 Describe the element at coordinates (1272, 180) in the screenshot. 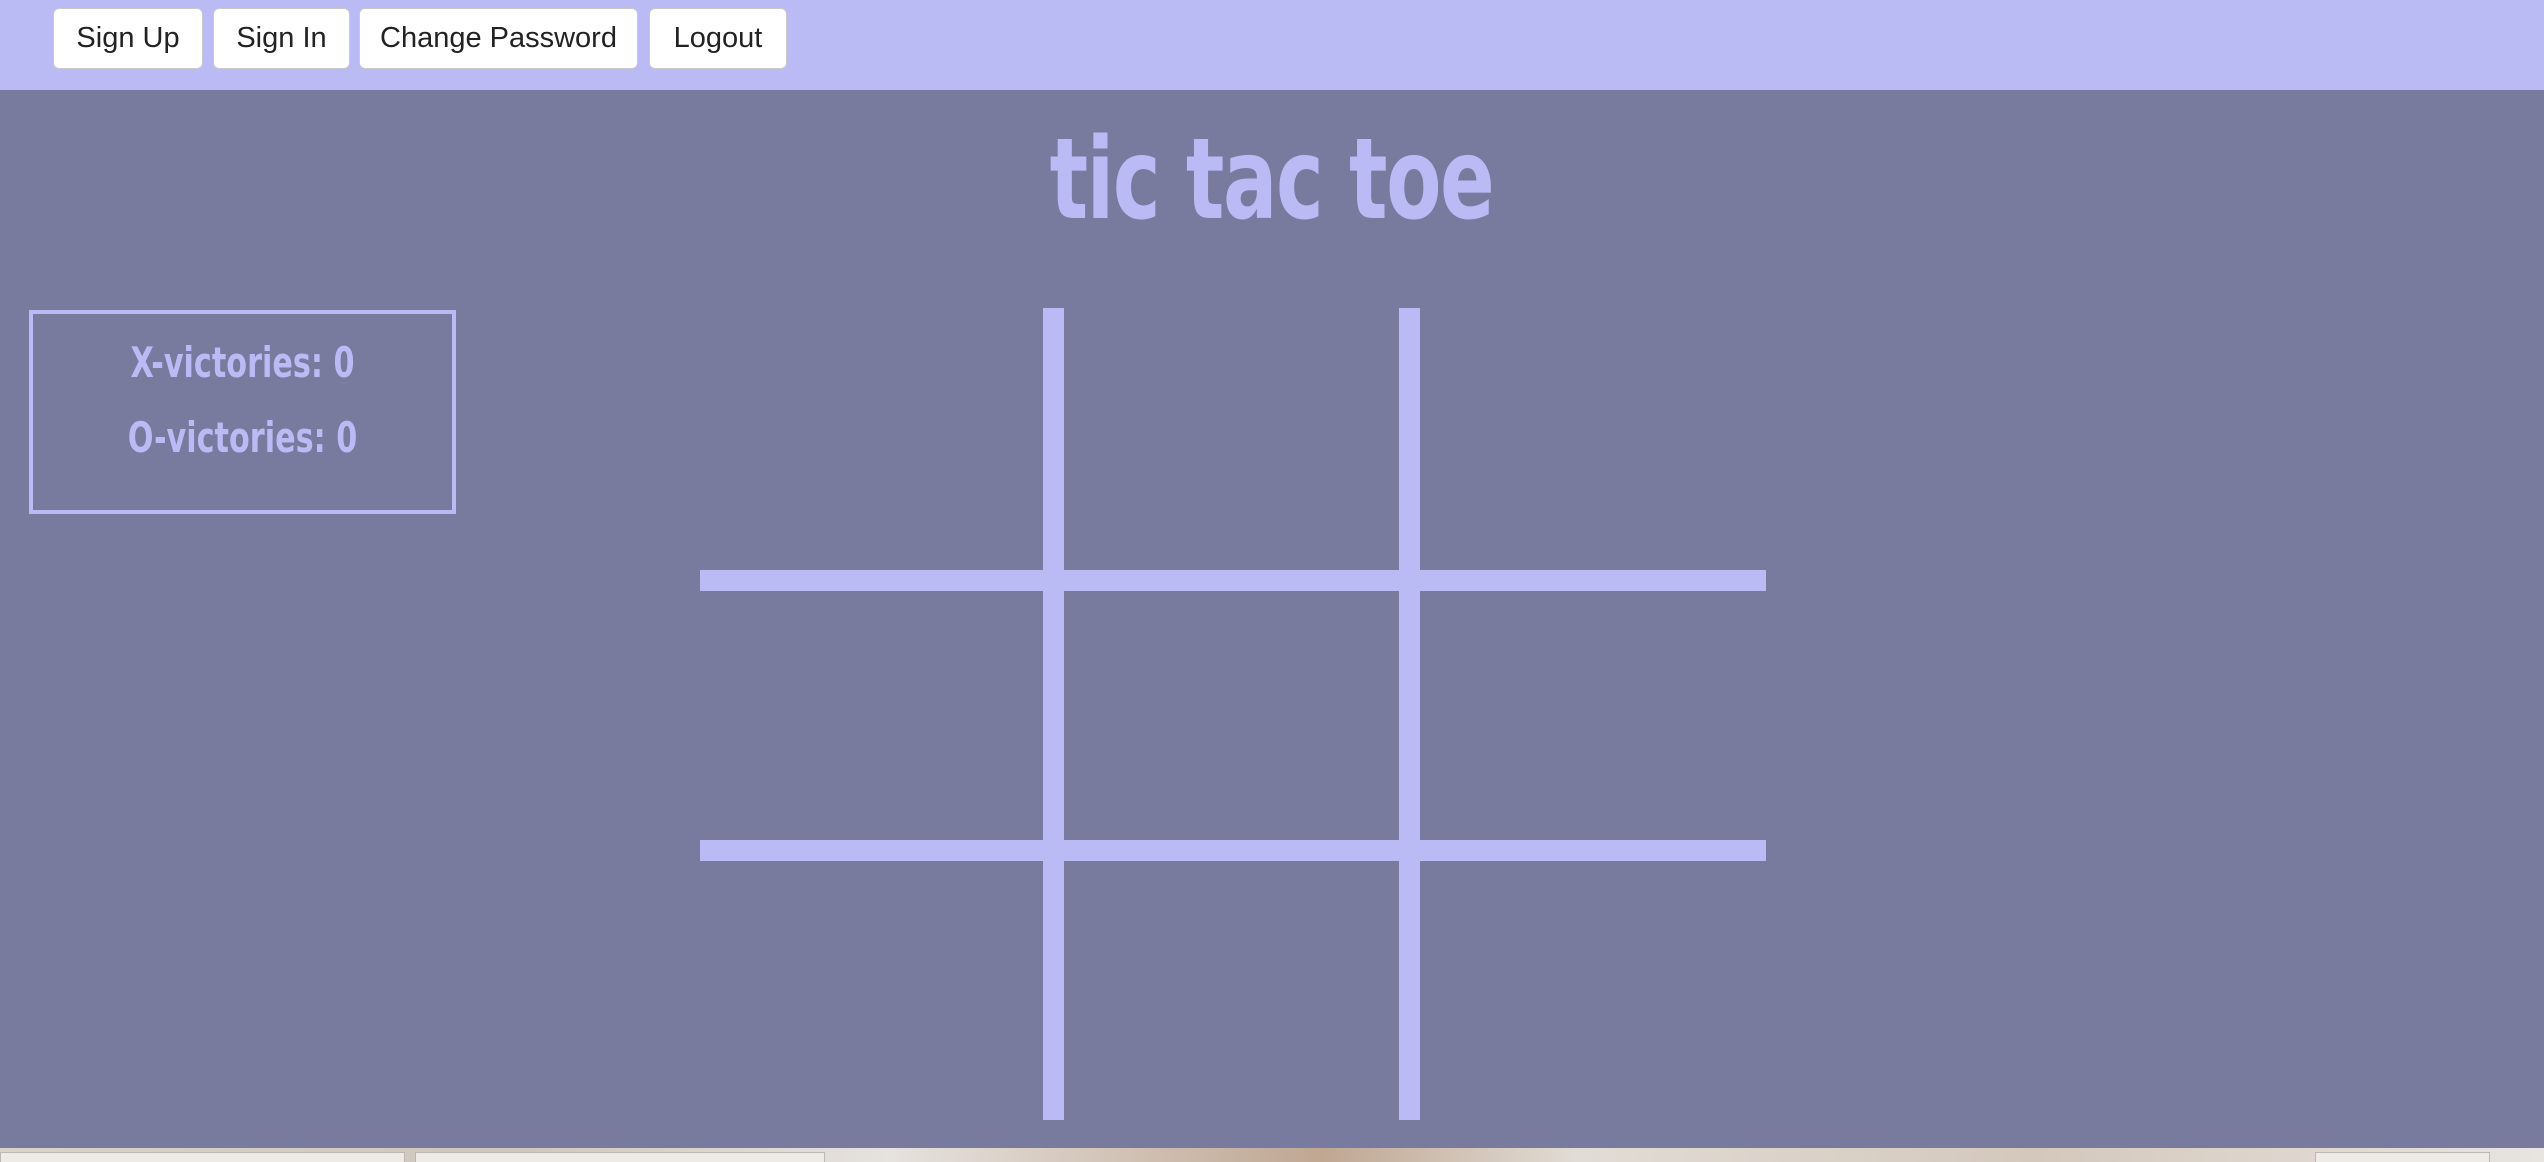

I see `page-title: tic tac toe` at that location.